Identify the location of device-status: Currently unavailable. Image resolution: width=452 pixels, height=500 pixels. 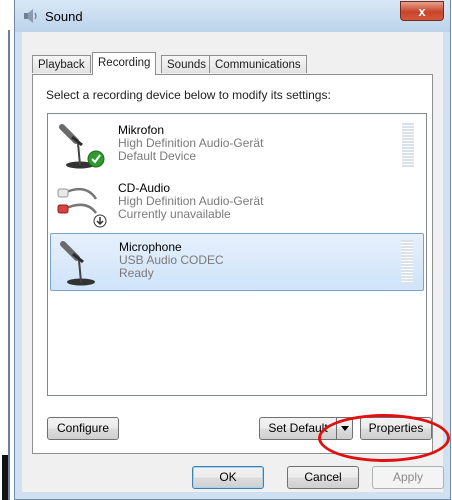
(174, 214).